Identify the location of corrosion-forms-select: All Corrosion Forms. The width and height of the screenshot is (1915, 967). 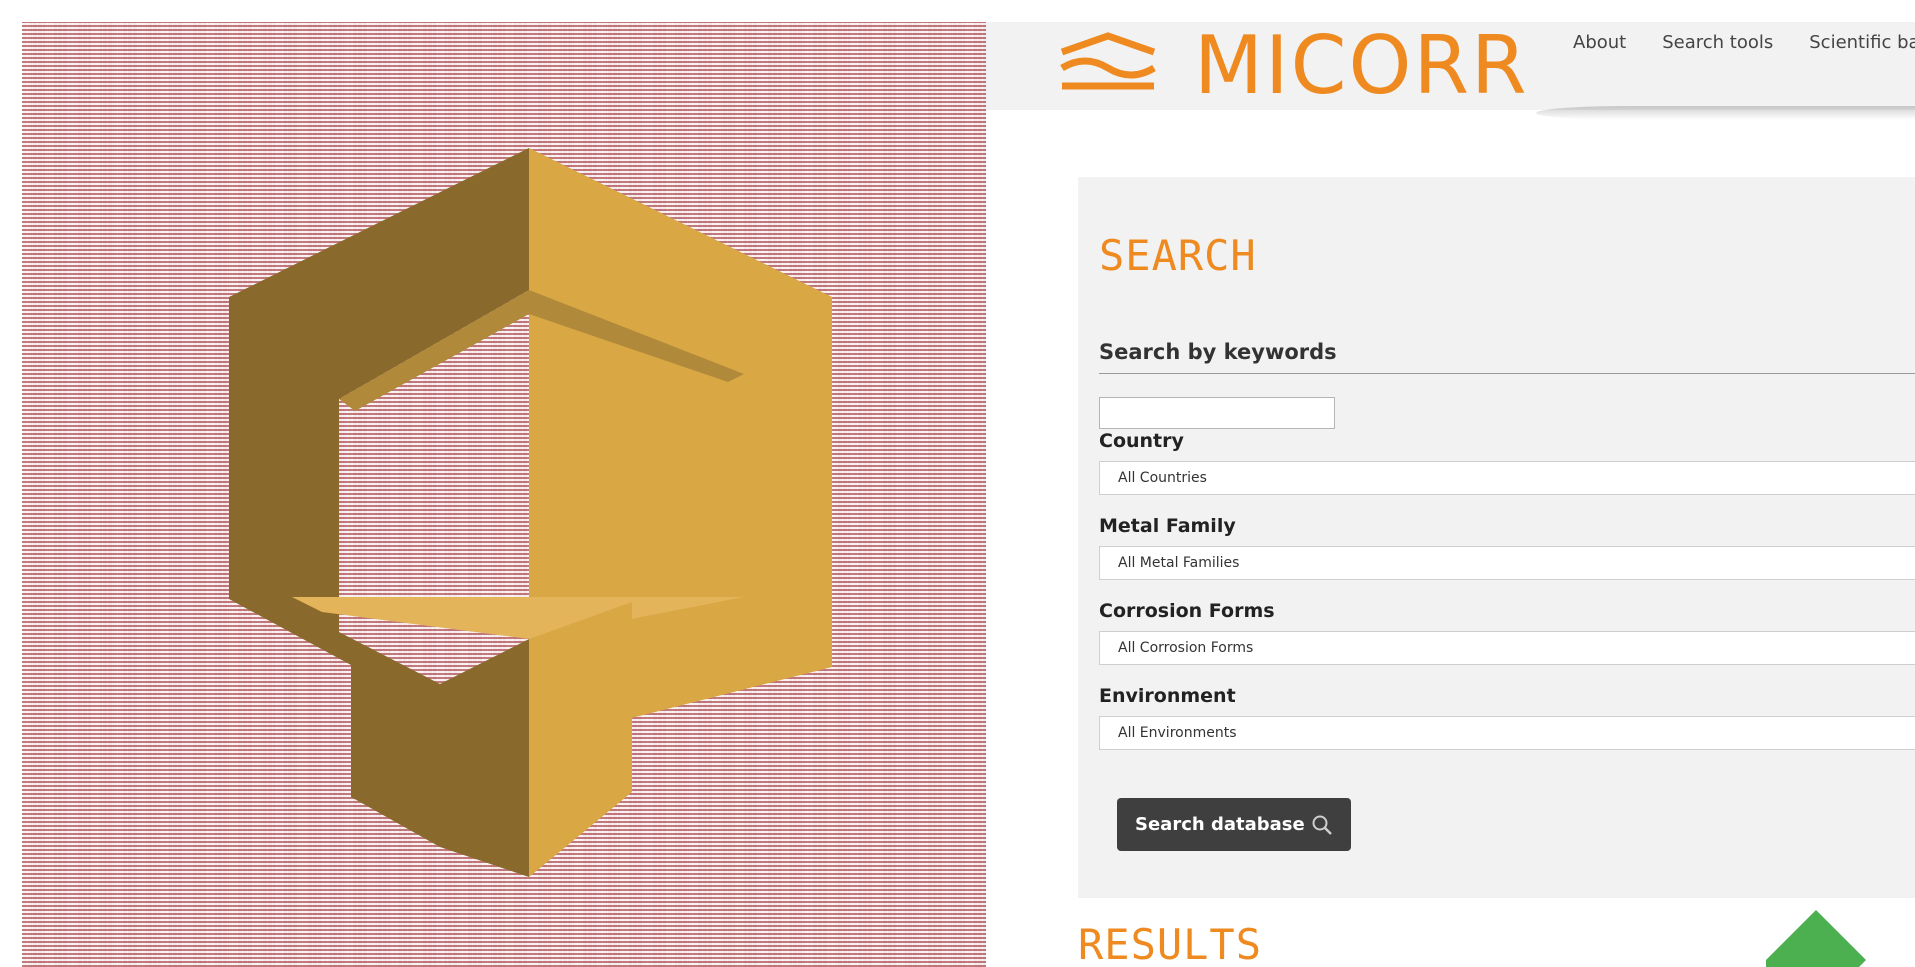
(1507, 648).